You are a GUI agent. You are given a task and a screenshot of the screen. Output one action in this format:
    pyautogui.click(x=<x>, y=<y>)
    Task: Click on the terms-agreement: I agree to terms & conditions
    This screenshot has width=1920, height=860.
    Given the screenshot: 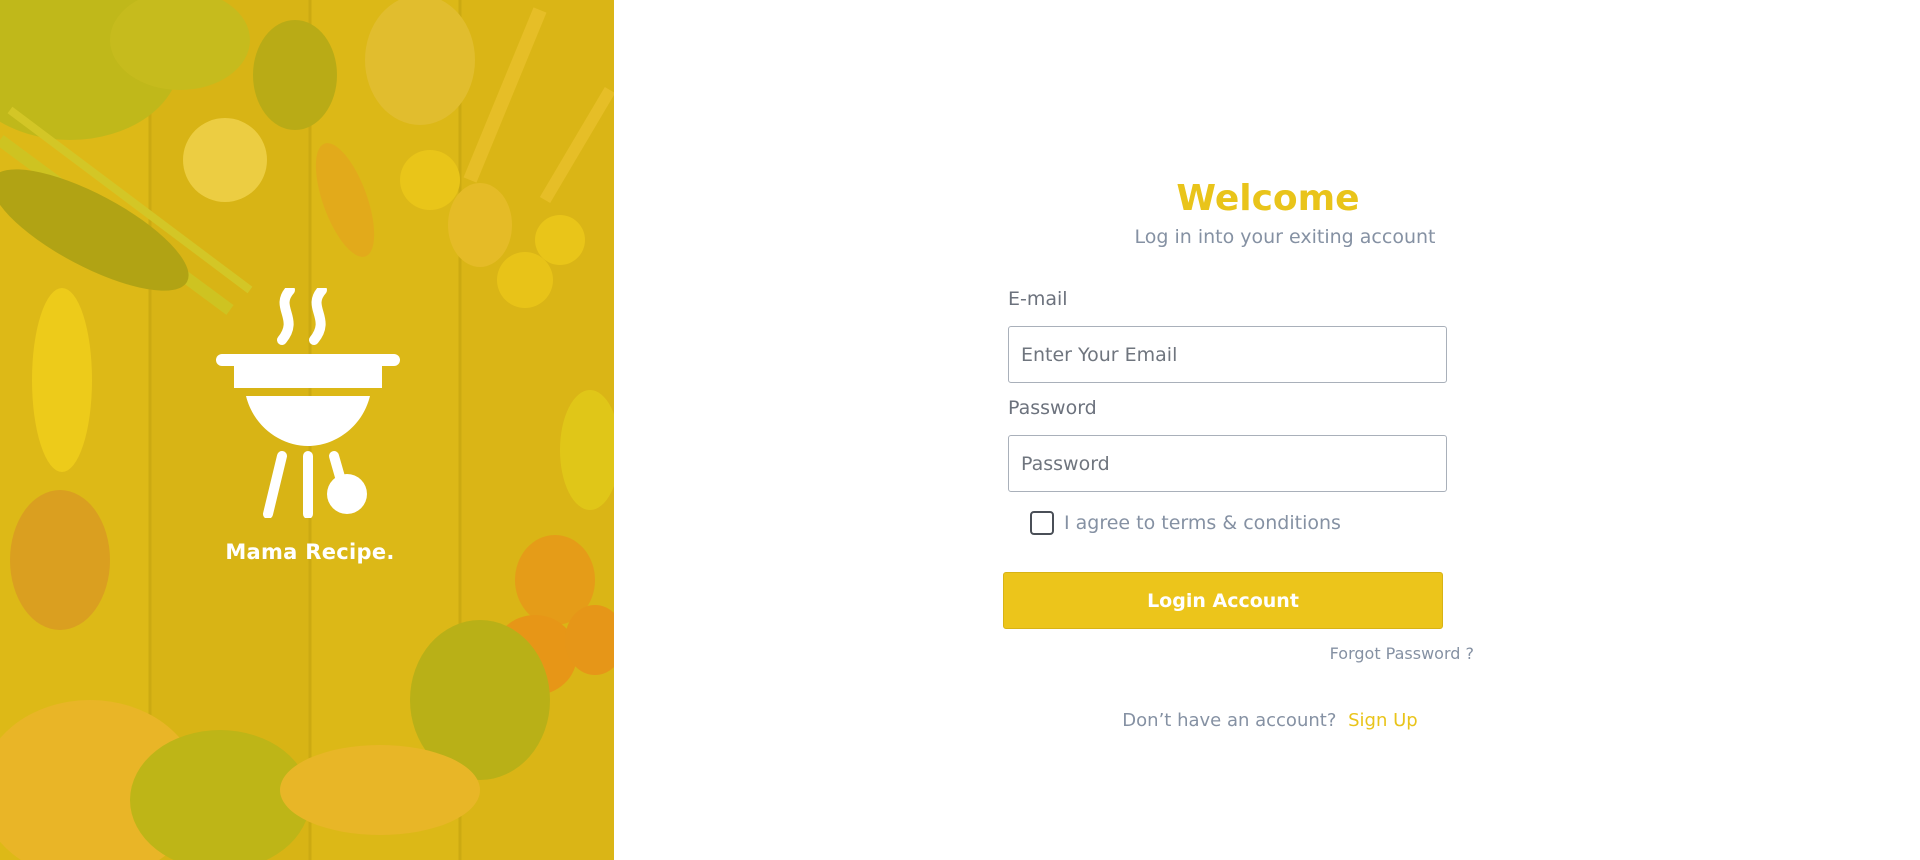 What is the action you would take?
    pyautogui.click(x=1185, y=523)
    